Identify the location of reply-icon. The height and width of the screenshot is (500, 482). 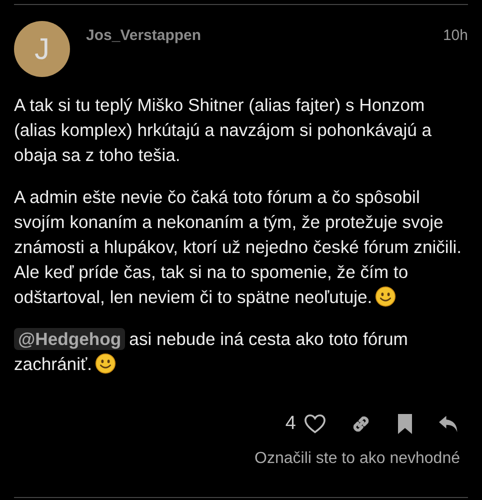
(449, 424).